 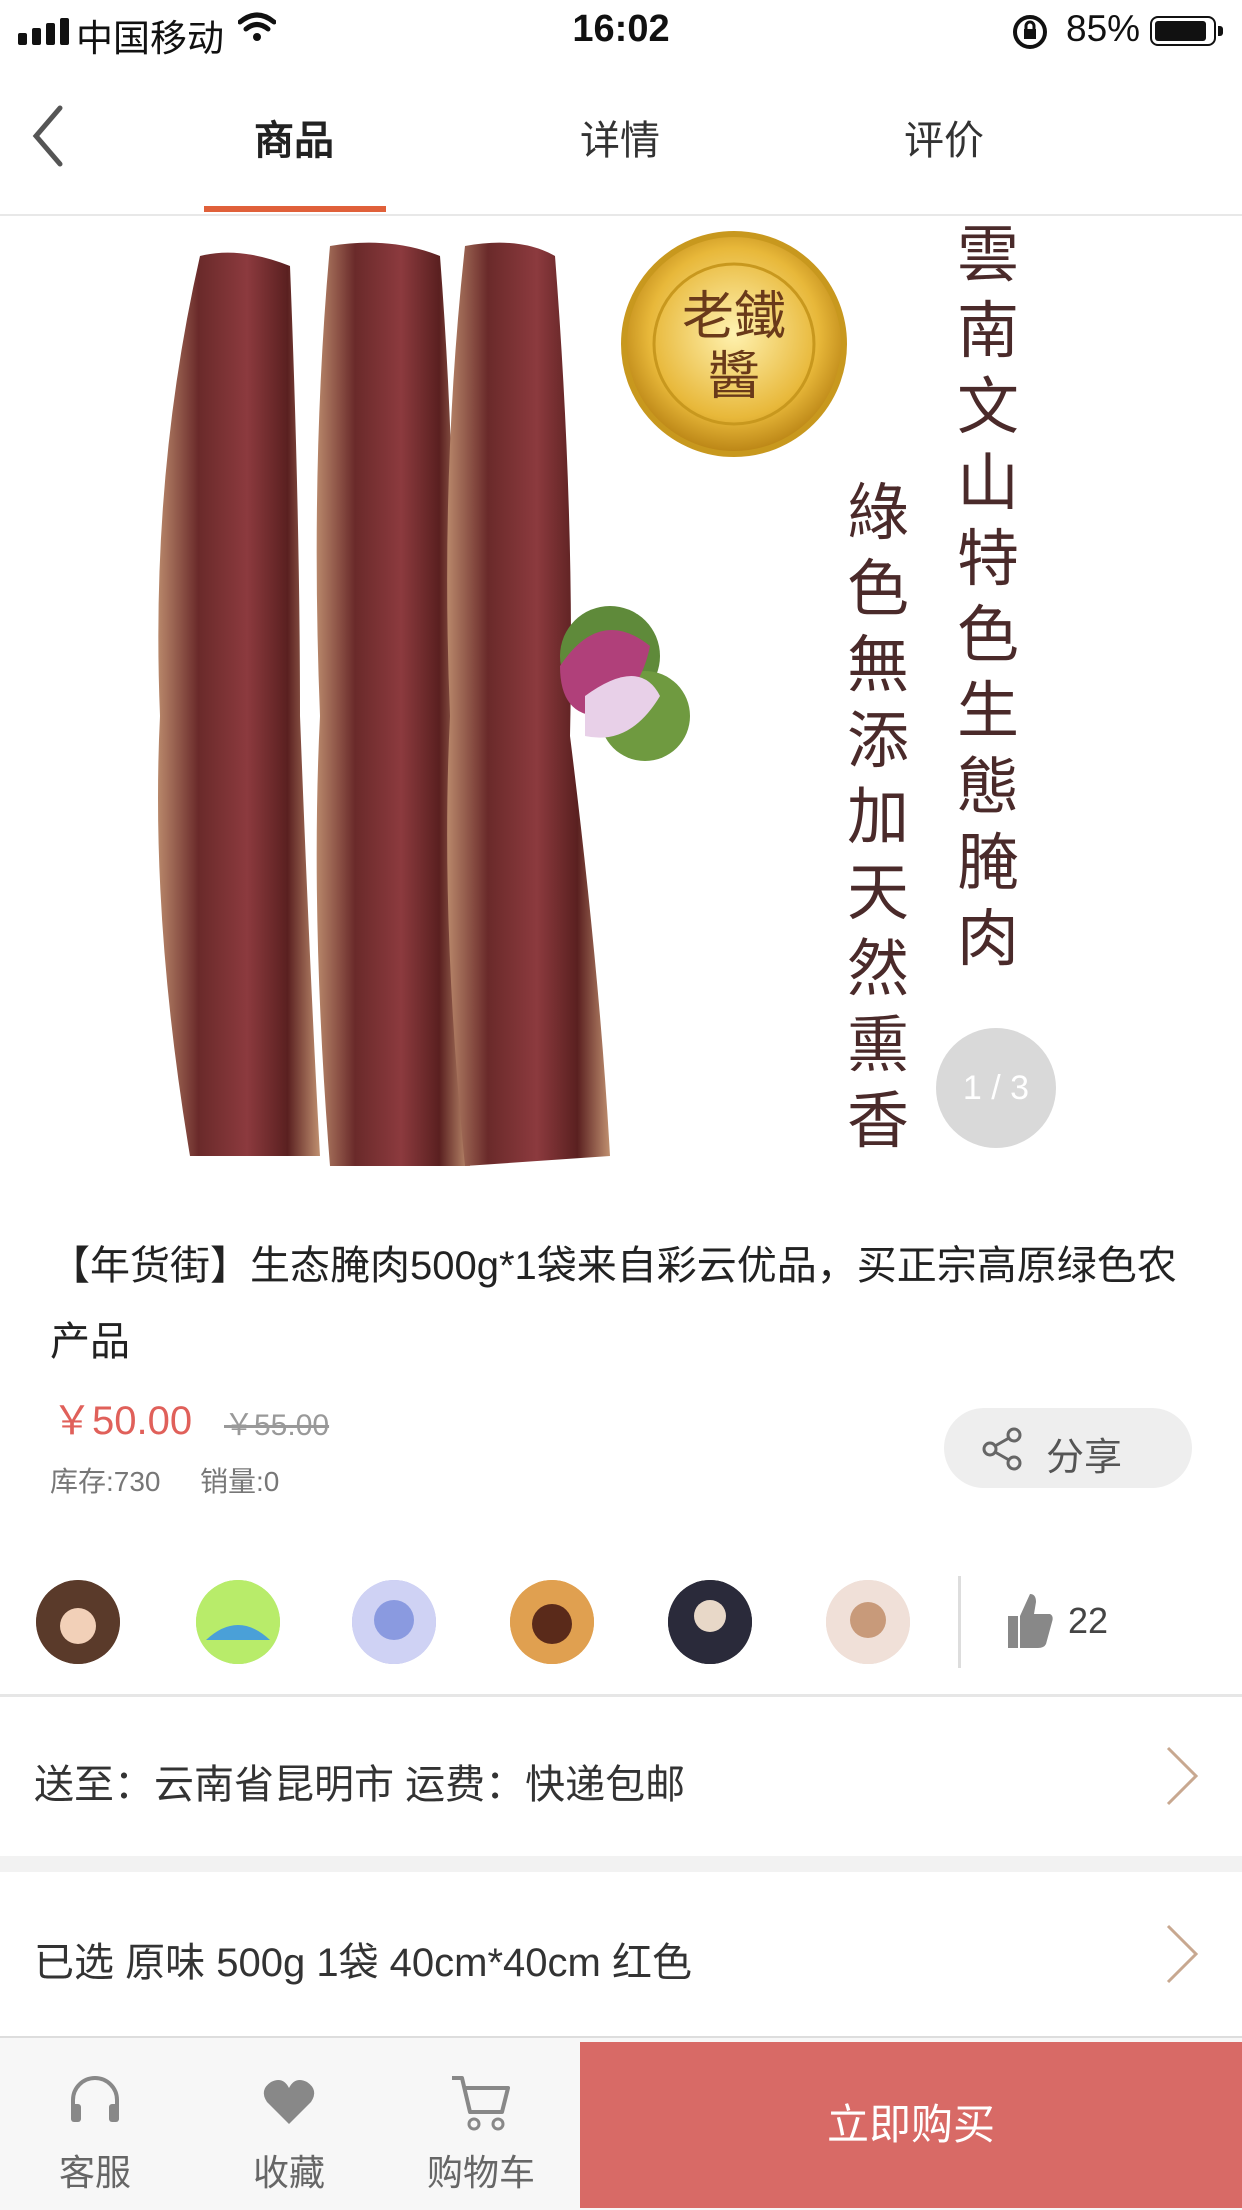 What do you see at coordinates (988, 938) in the screenshot?
I see `svg-text: 肉` at bounding box center [988, 938].